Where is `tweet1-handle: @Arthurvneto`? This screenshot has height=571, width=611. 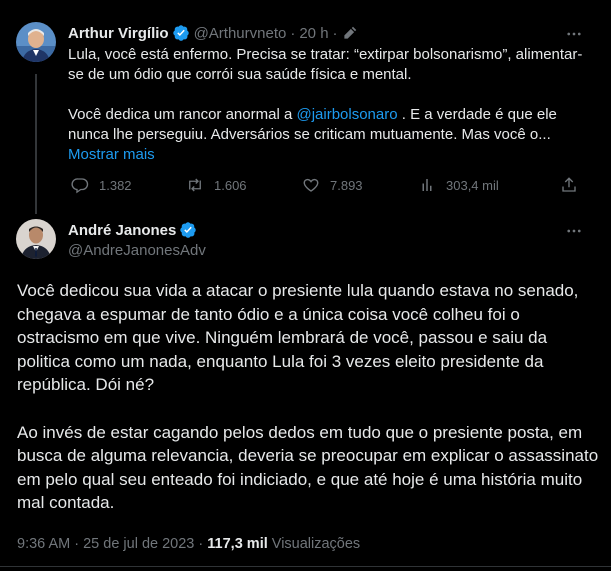
tweet1-handle: @Arthurvneto is located at coordinates (240, 33).